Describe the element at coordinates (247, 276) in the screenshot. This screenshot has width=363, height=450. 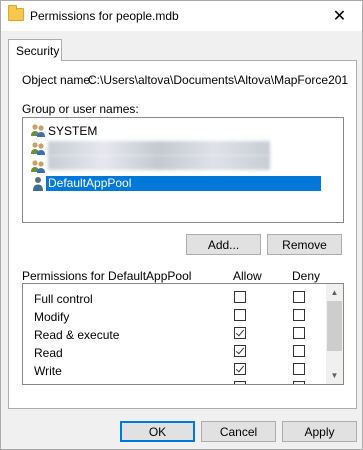
I see `allow-column-header: Allow` at that location.